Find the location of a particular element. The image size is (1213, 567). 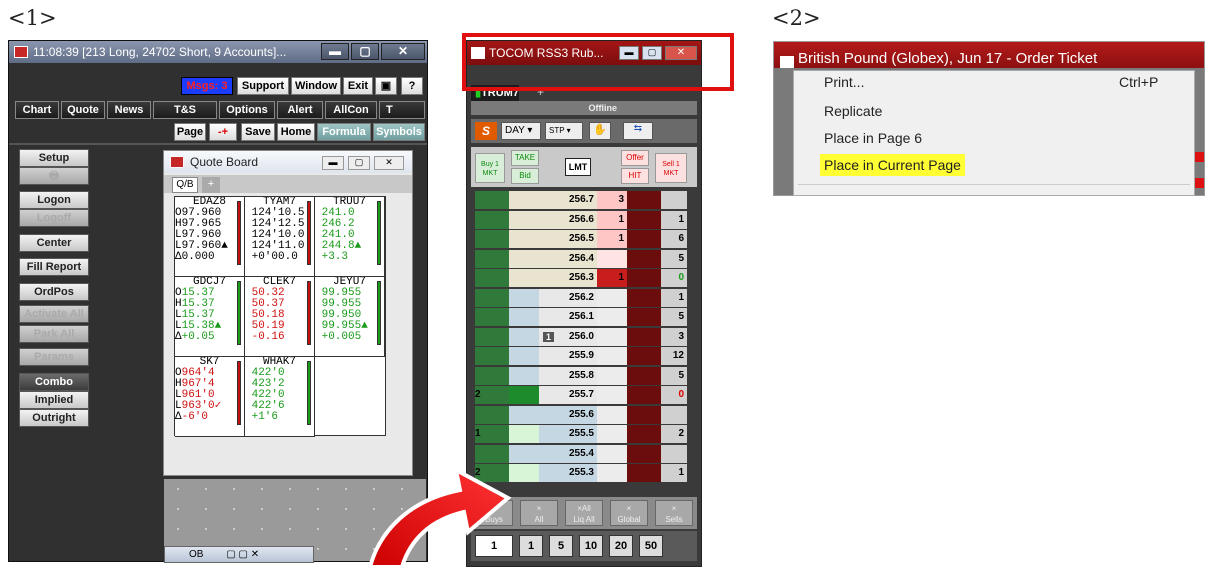

bid-cell is located at coordinates (492, 258).